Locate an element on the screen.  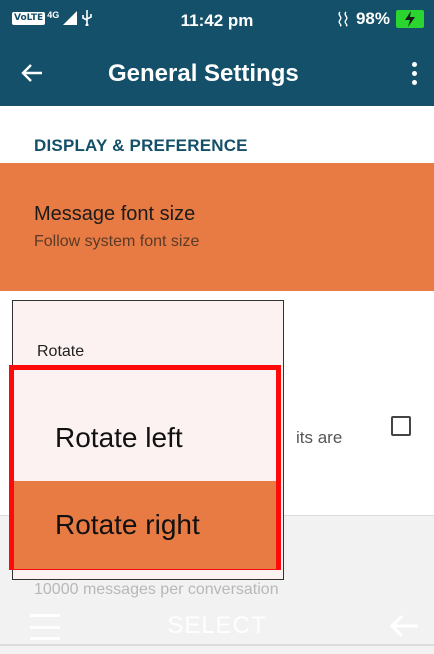
option-rotate-left: Rotate left is located at coordinates (145, 438).